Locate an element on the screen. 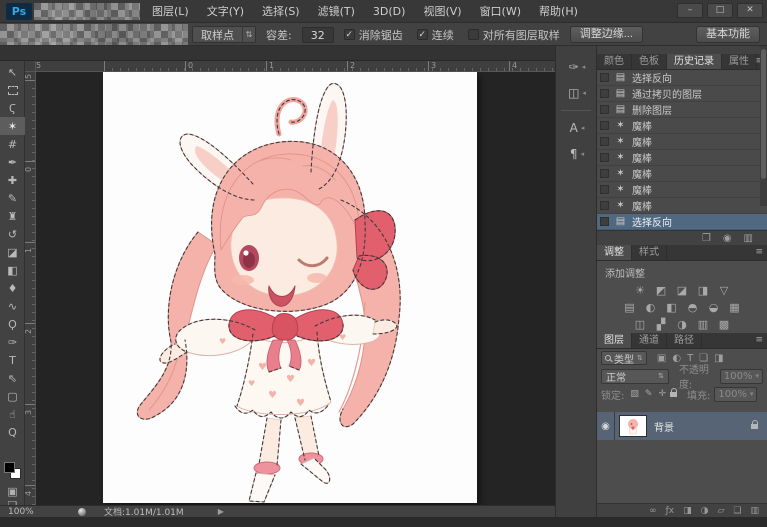 The width and height of the screenshot is (767, 527). tolerance-input: 32 is located at coordinates (317, 34).